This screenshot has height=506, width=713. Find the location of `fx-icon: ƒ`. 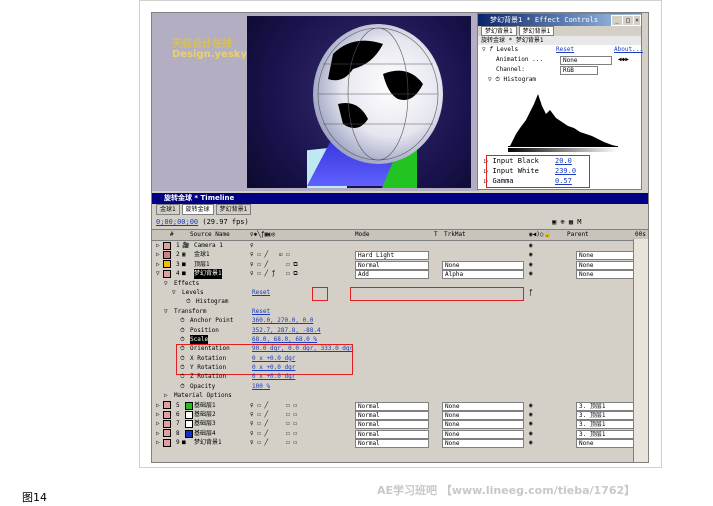

fx-icon: ƒ is located at coordinates (531, 292).